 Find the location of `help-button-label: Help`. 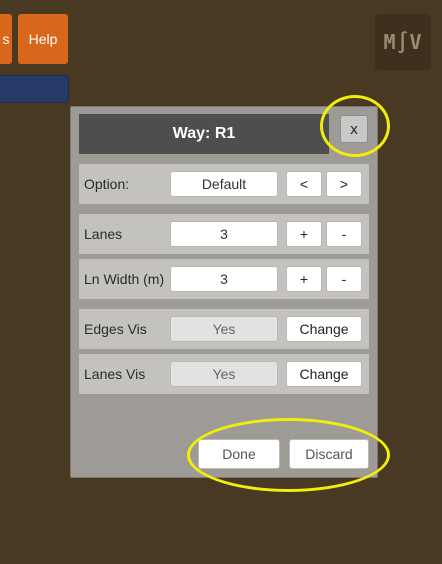

help-button-label: Help is located at coordinates (43, 39).